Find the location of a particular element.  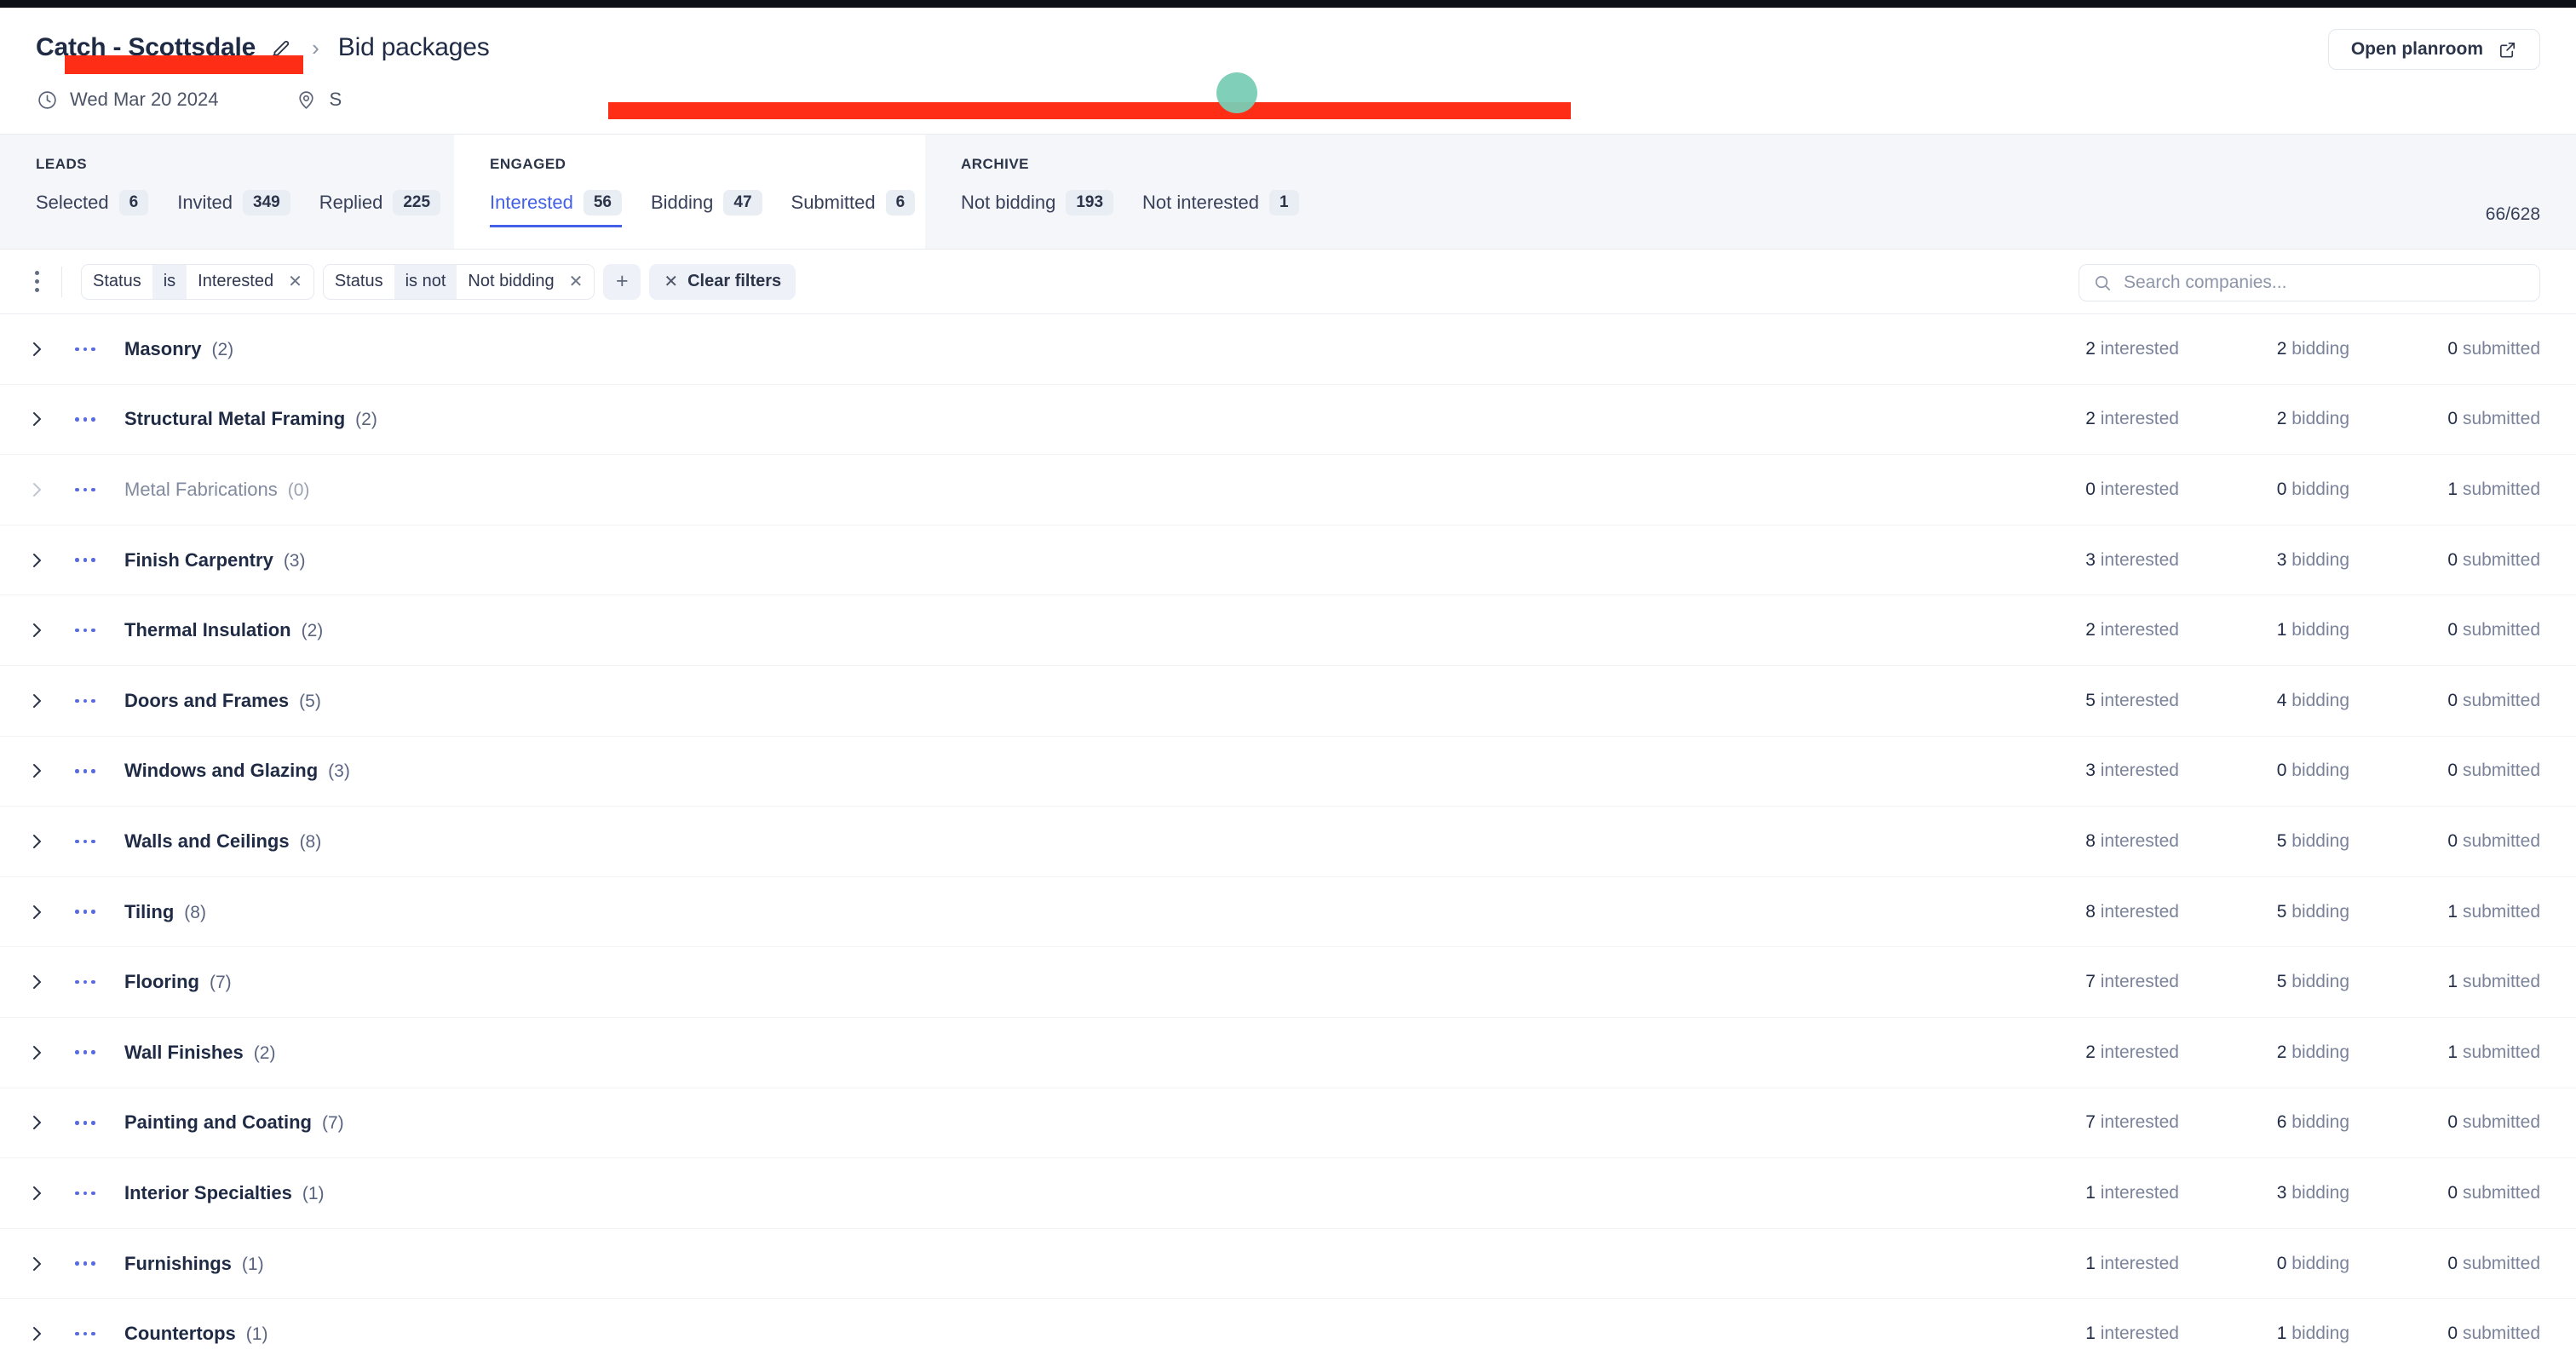

stat-tab-invited: Invited 349 is located at coordinates (234, 208).